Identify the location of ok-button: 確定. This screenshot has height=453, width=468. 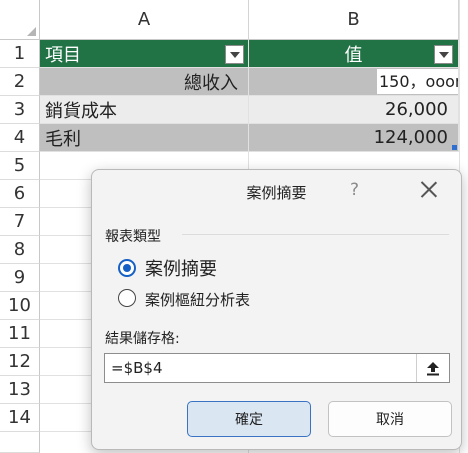
(249, 419).